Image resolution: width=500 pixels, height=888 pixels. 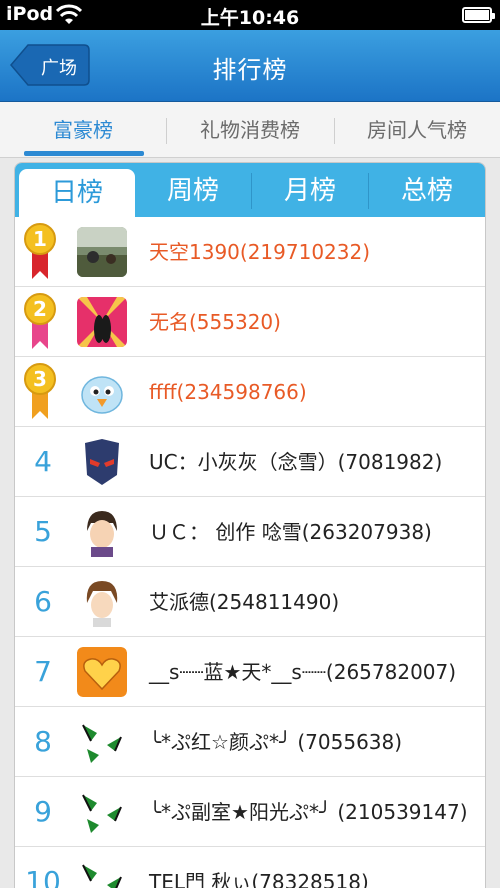 What do you see at coordinates (193, 190) in the screenshot?
I see `tab-weekly: 周榜` at bounding box center [193, 190].